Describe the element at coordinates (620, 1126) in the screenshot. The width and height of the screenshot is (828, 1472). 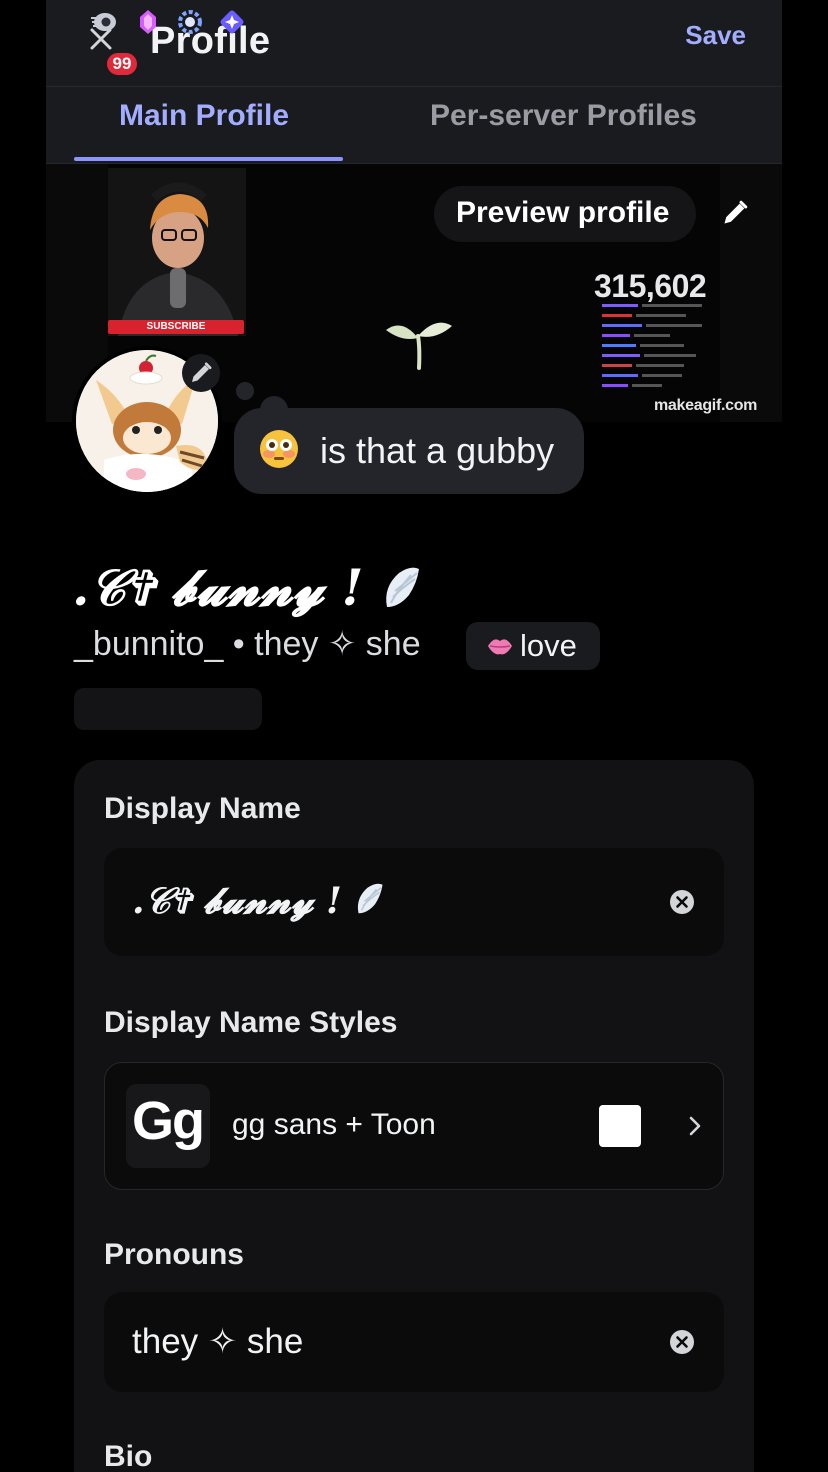
I see `style-color-swatch` at that location.